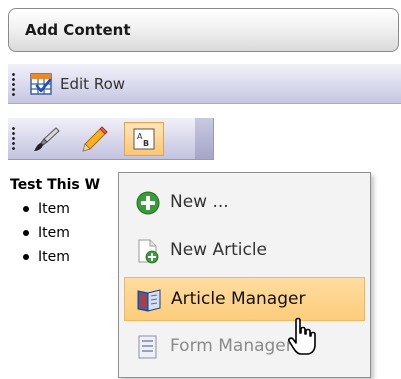 The width and height of the screenshot is (401, 379). I want to click on toolbar-end-cap, so click(204, 138).